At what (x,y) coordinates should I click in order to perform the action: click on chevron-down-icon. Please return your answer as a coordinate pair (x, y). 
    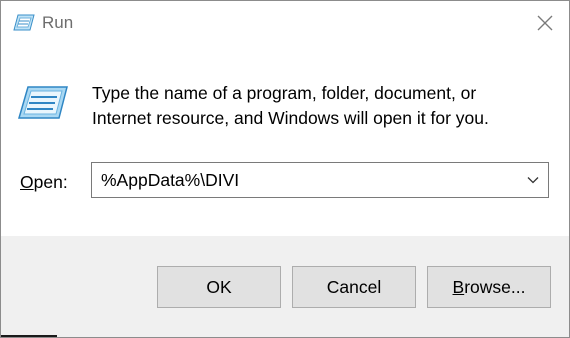
    Looking at the image, I should click on (533, 180).